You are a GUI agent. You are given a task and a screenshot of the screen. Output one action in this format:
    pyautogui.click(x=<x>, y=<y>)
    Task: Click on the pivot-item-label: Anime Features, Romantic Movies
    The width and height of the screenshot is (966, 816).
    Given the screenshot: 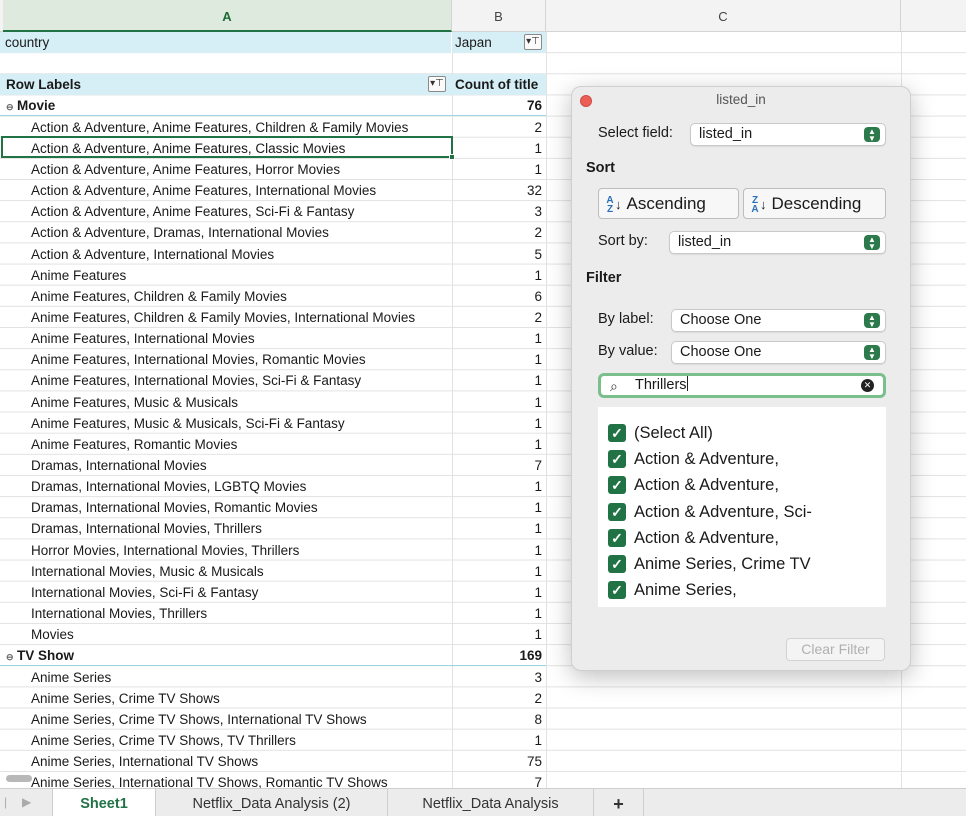 What is the action you would take?
    pyautogui.click(x=226, y=444)
    